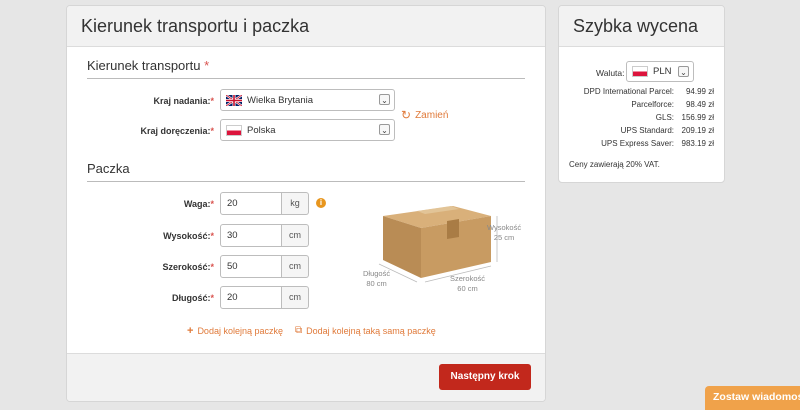 This screenshot has height=410, width=800. Describe the element at coordinates (667, 130) in the screenshot. I see `quote-row: UPS Standard: 209.19 zł` at that location.